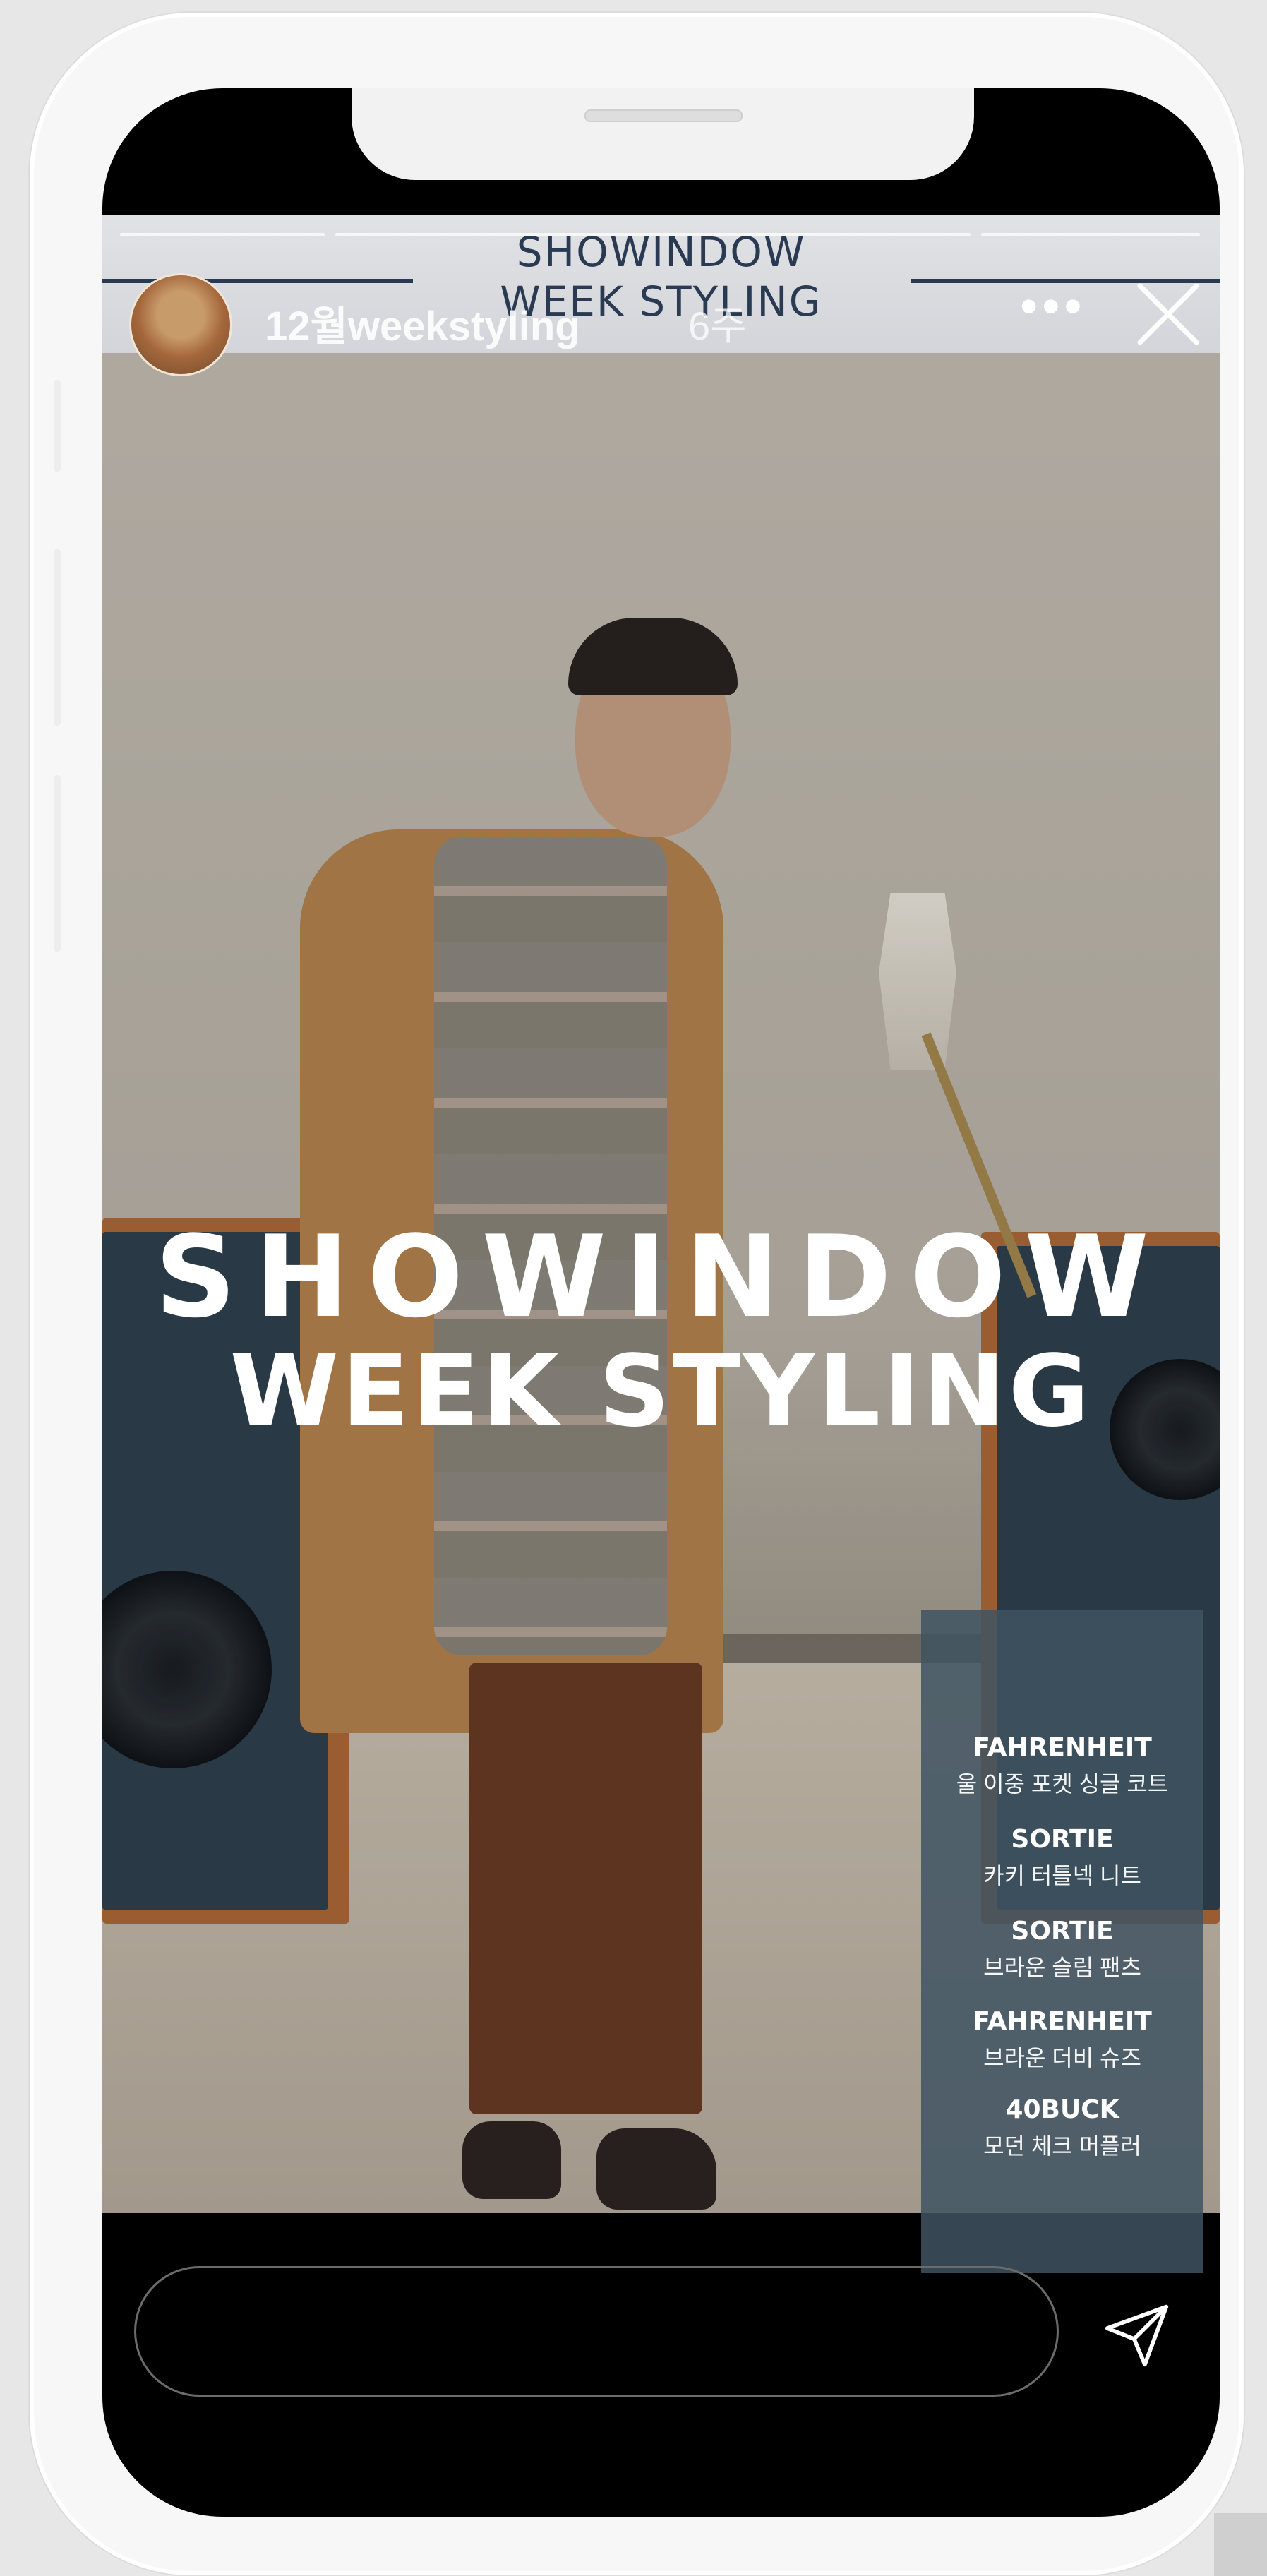  I want to click on credit-product: 카키 터틀넥 니트, so click(1062, 1875).